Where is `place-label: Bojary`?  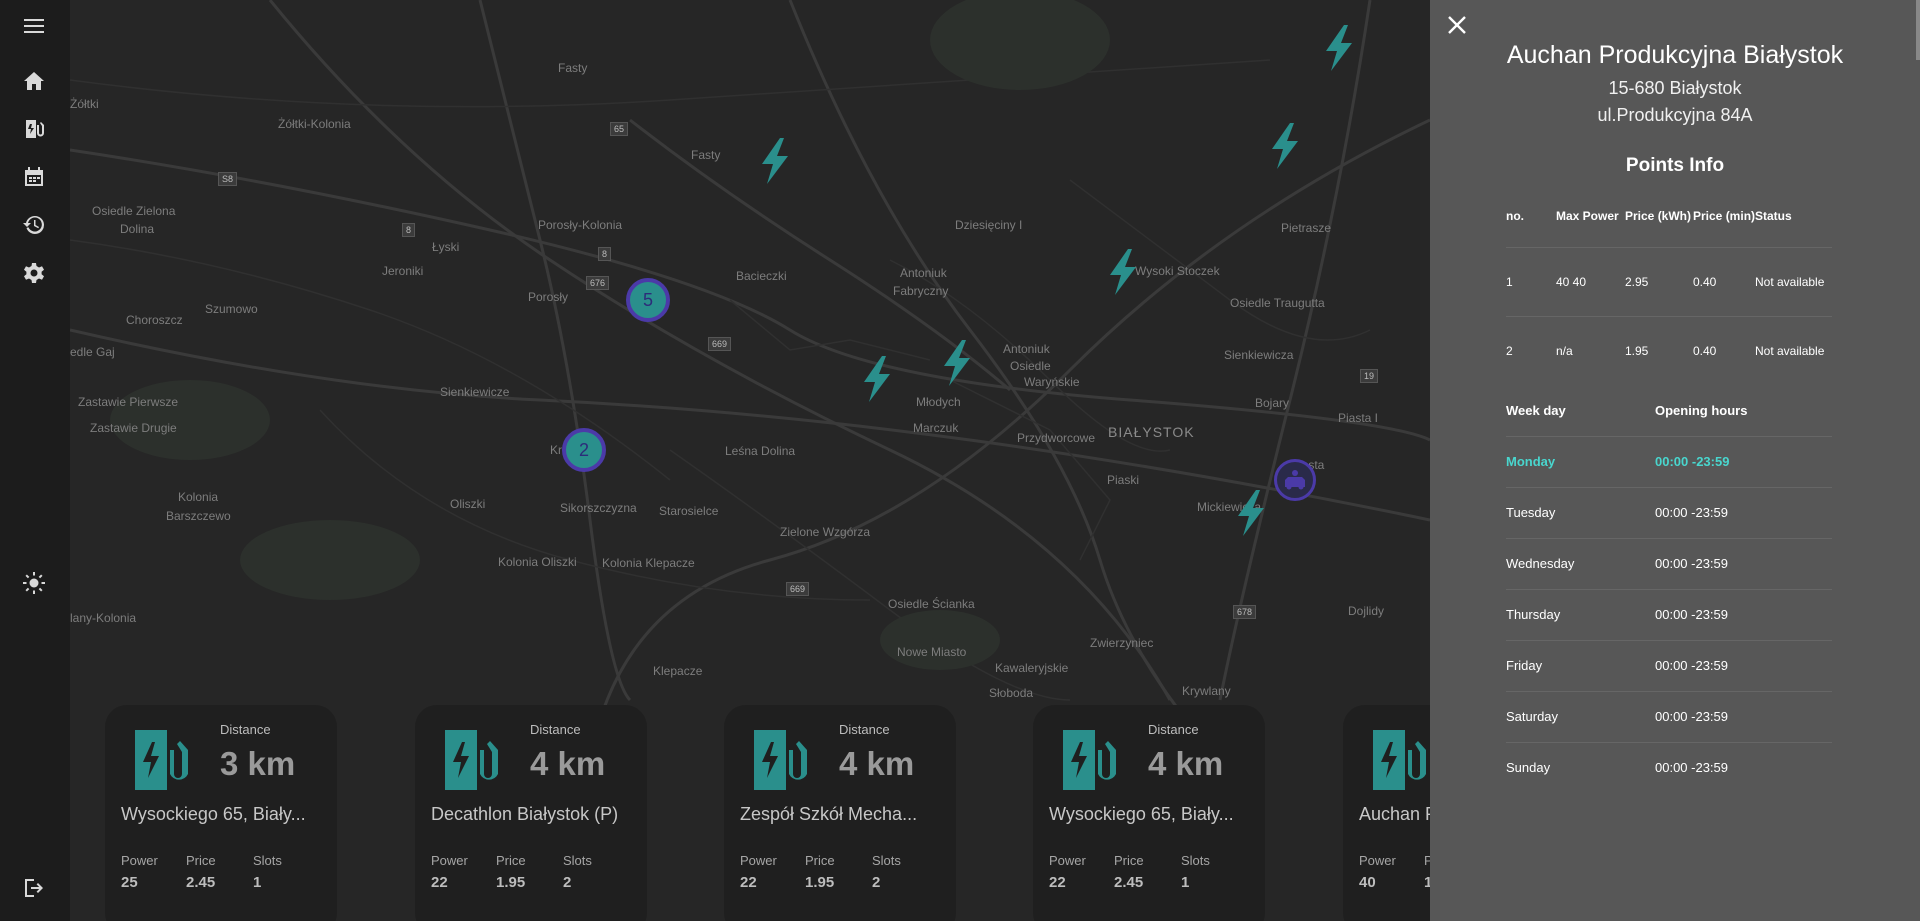 place-label: Bojary is located at coordinates (1272, 403).